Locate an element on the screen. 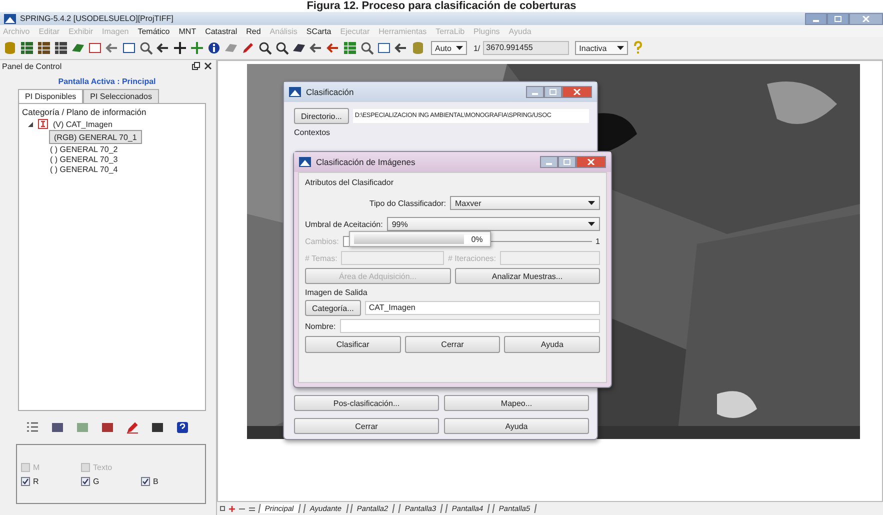  database-icon is located at coordinates (10, 48).